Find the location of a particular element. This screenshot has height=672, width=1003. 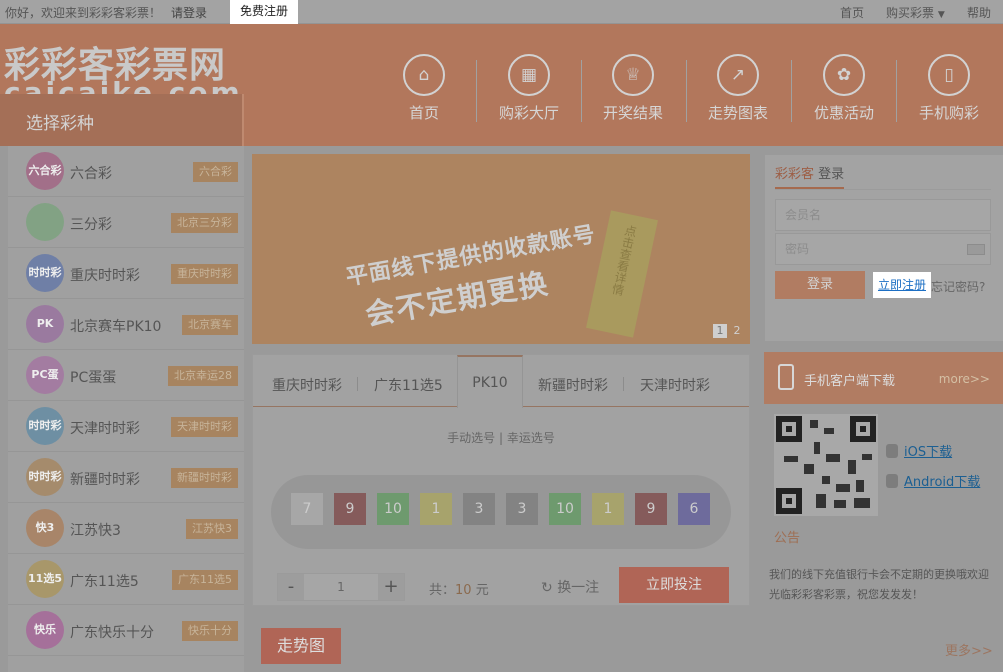

bet-total: 共：10 元 is located at coordinates (459, 588).